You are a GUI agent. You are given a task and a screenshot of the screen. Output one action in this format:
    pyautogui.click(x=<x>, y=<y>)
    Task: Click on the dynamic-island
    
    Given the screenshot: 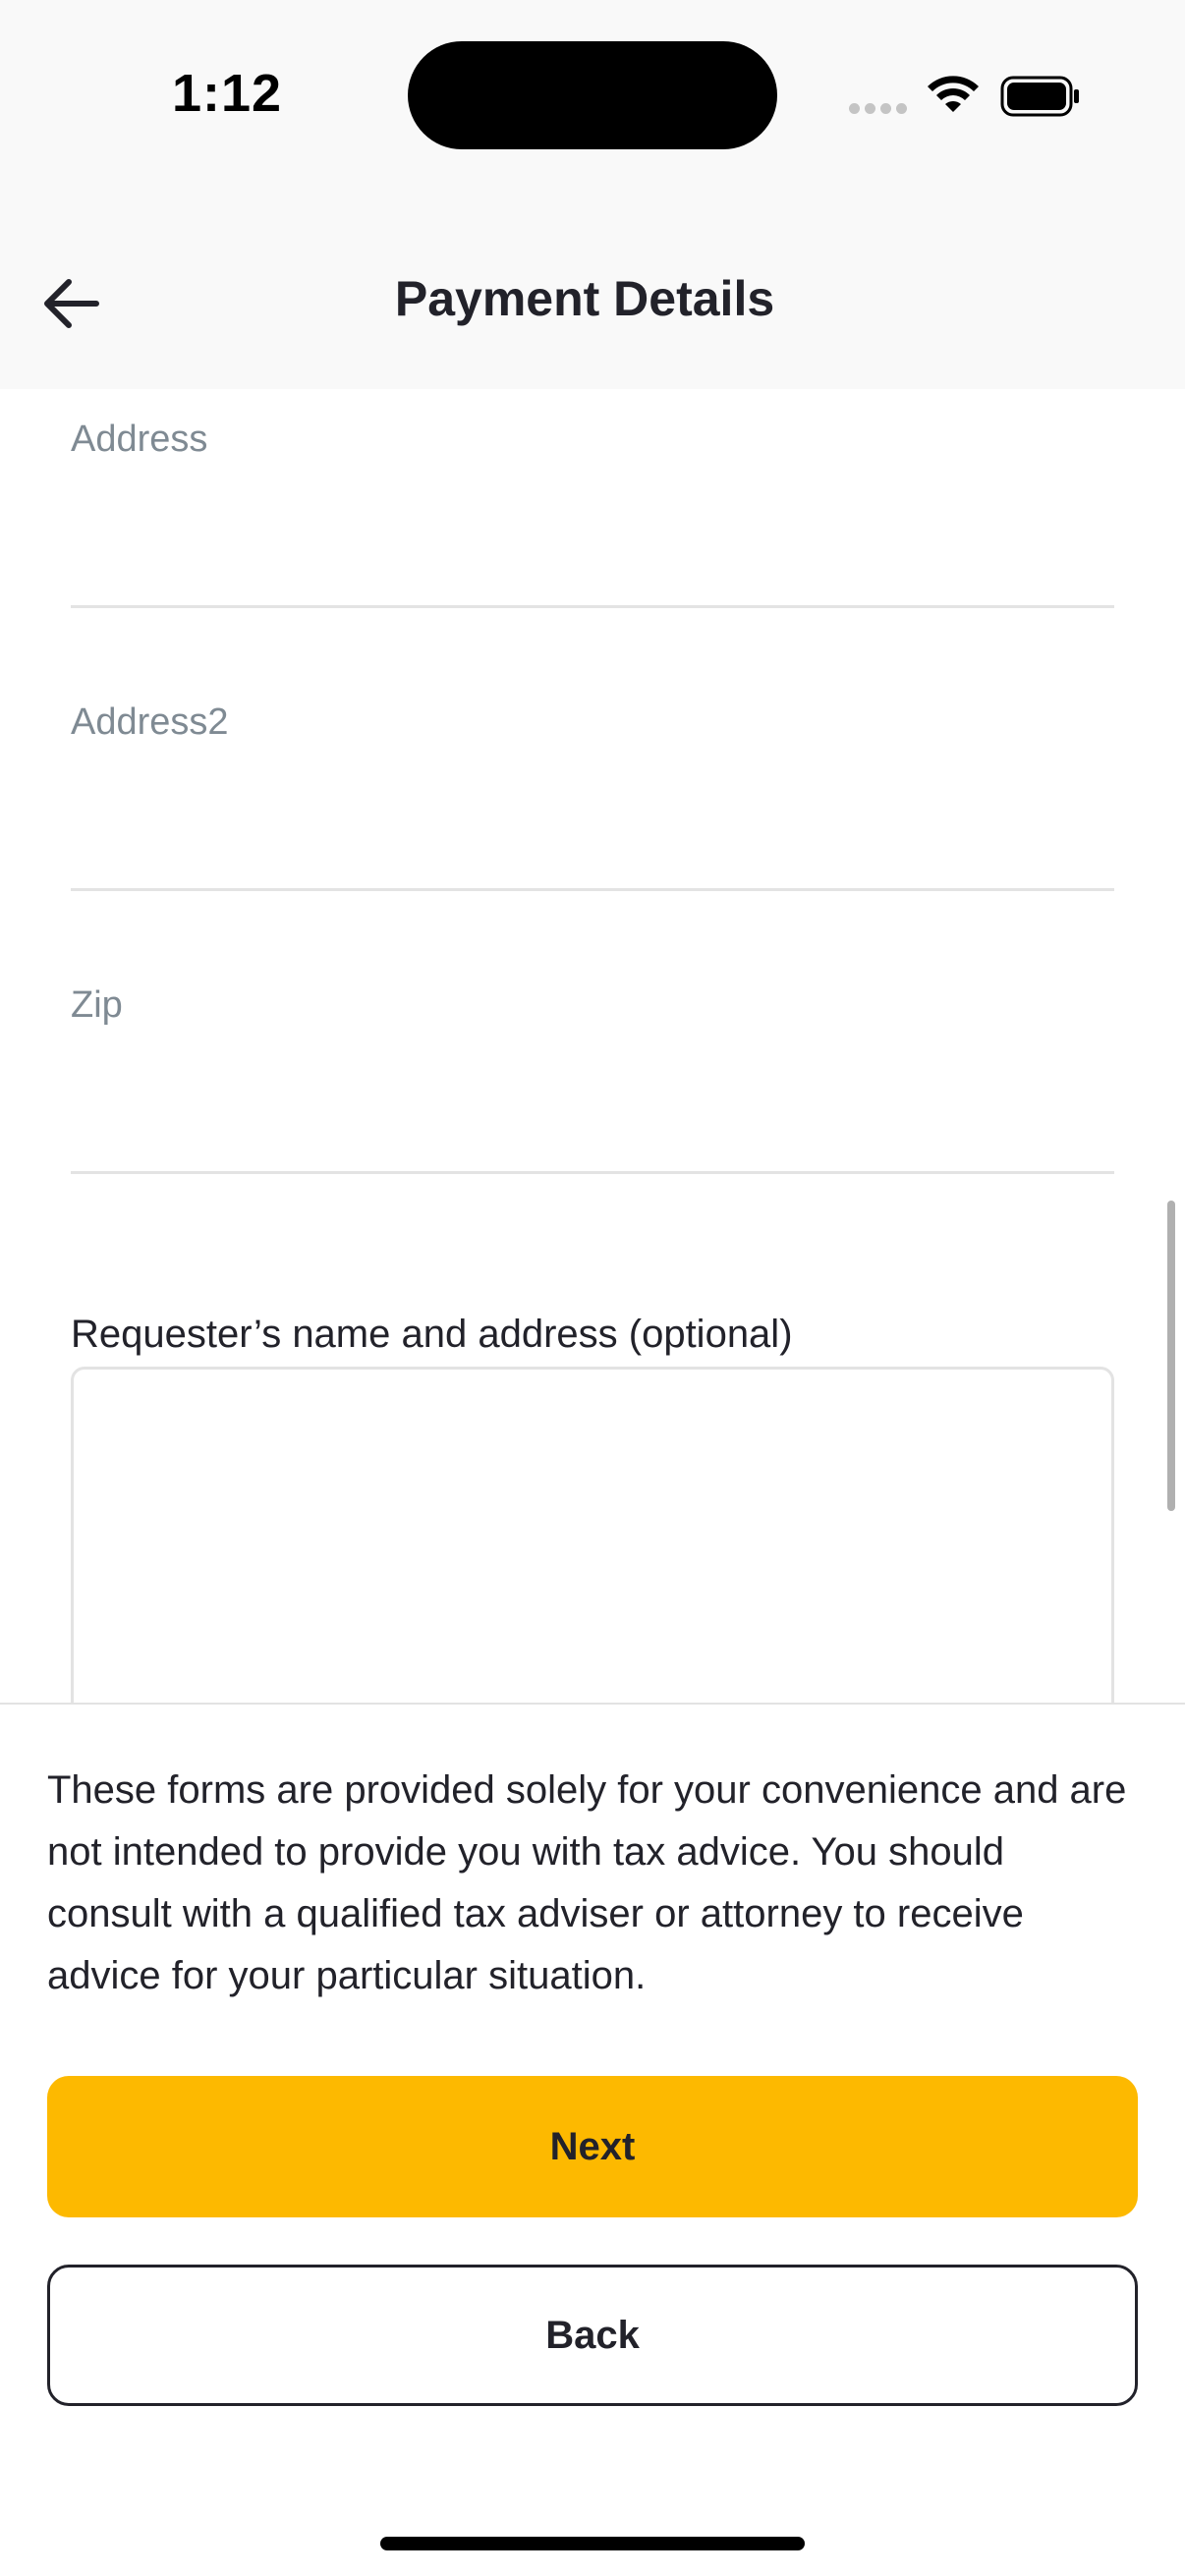 What is the action you would take?
    pyautogui.click(x=592, y=95)
    